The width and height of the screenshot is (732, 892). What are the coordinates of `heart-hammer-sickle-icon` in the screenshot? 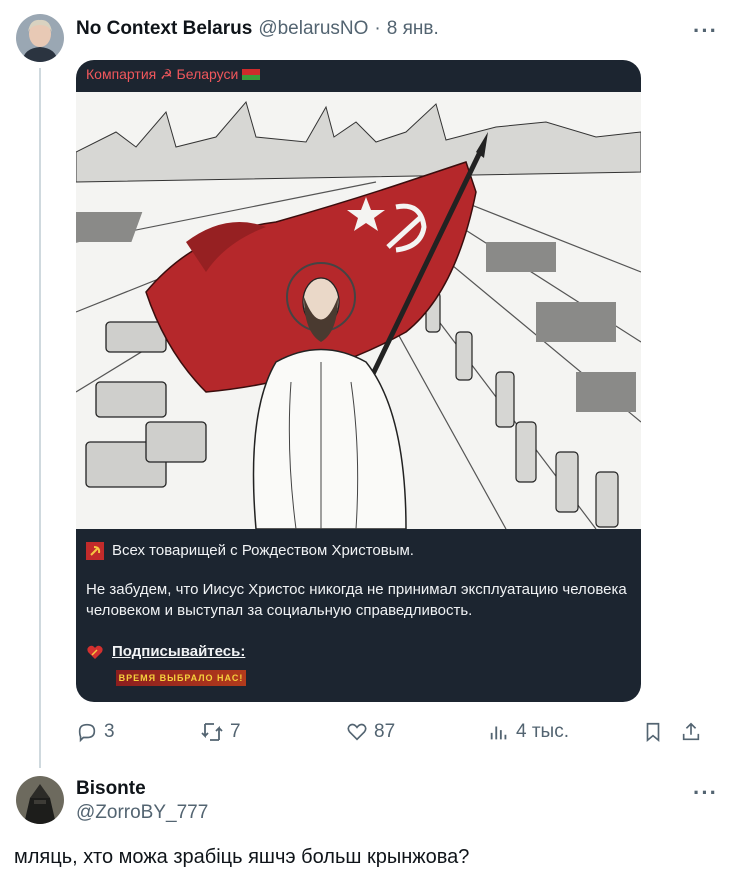 It's located at (95, 652).